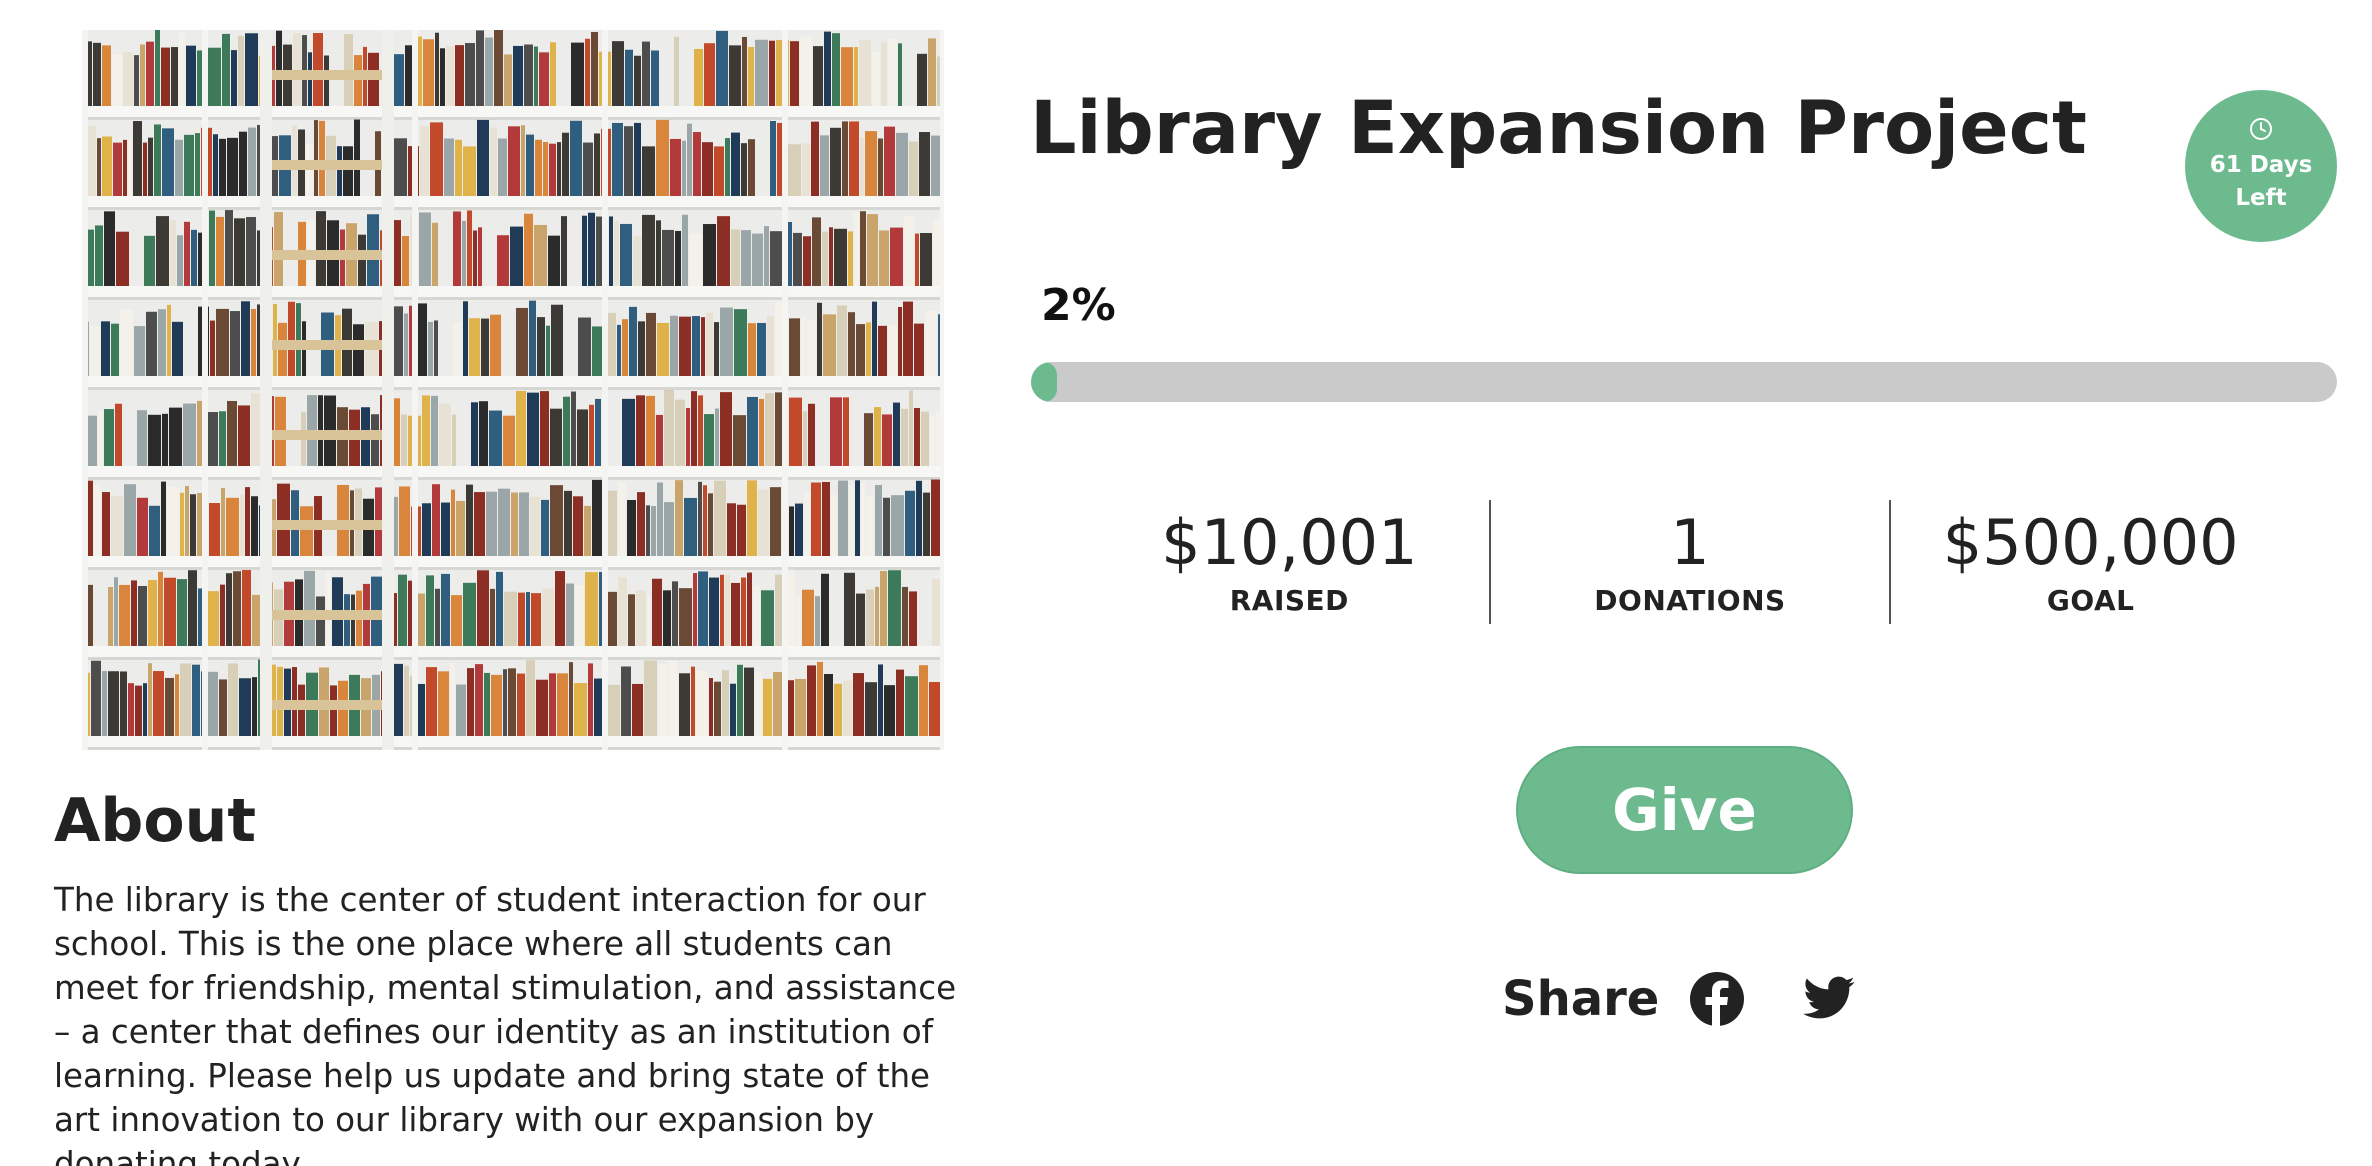 The image size is (2372, 1166). Describe the element at coordinates (1044, 382) in the screenshot. I see `progress-bar-fill` at that location.